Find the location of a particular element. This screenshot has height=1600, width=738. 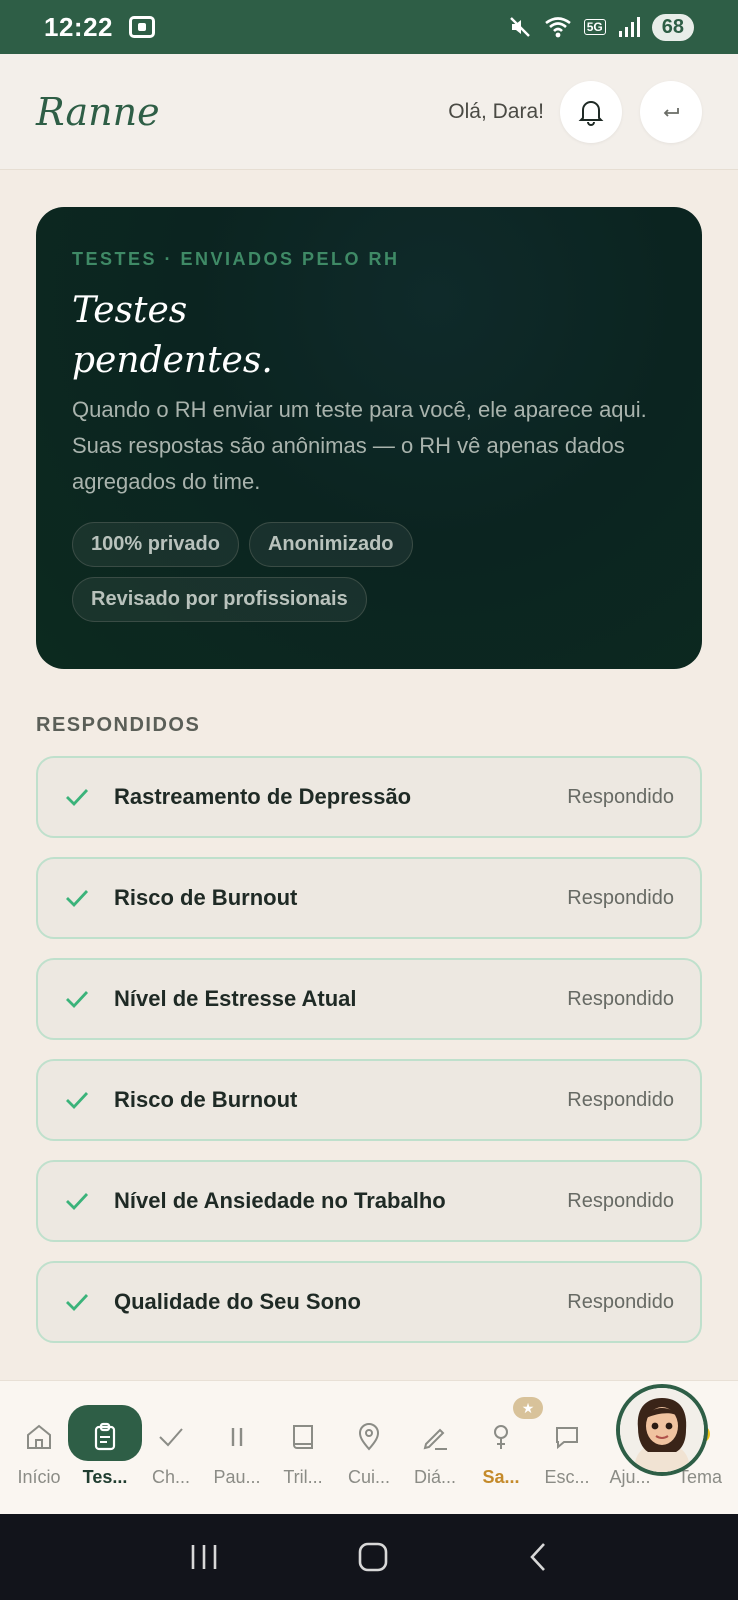

chip-reviewed: Revisado por profissionais is located at coordinates (219, 599).